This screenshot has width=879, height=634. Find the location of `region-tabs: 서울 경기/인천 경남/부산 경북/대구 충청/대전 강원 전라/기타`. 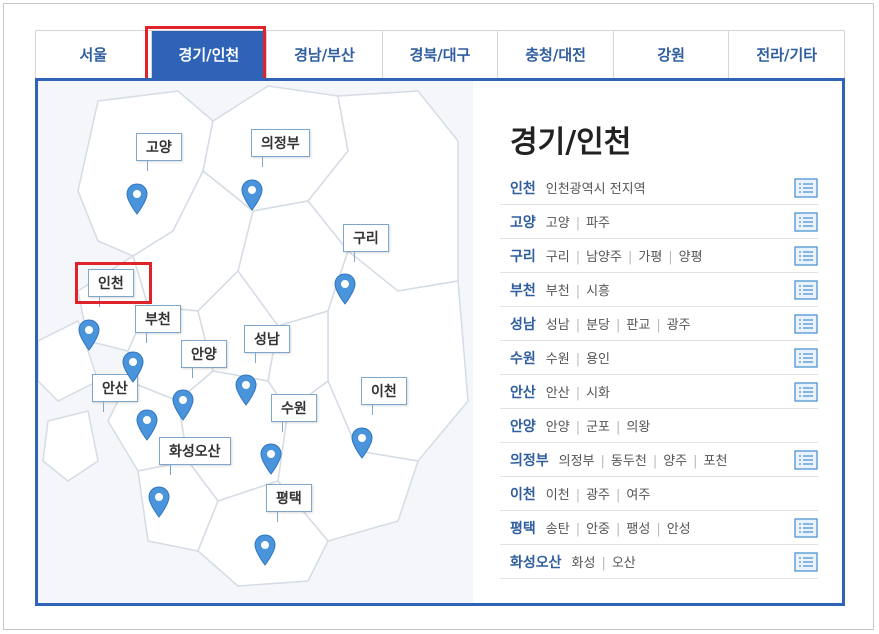

region-tabs: 서울 경기/인천 경남/부산 경북/대구 충청/대전 강원 전라/기타 is located at coordinates (440, 54).